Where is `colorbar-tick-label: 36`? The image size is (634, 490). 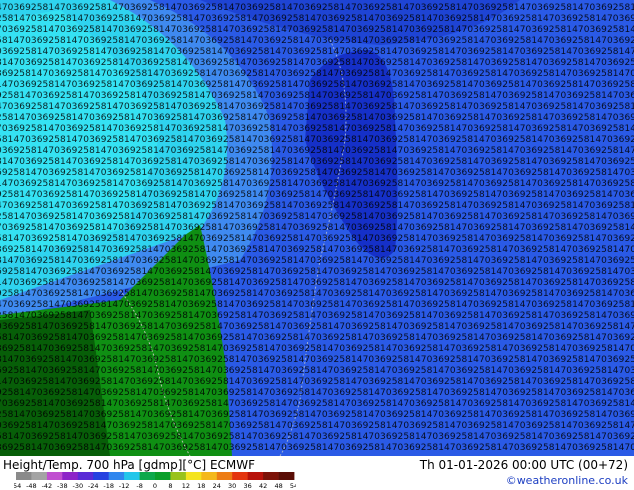
colorbar-tick-label: 36 is located at coordinates (248, 486).